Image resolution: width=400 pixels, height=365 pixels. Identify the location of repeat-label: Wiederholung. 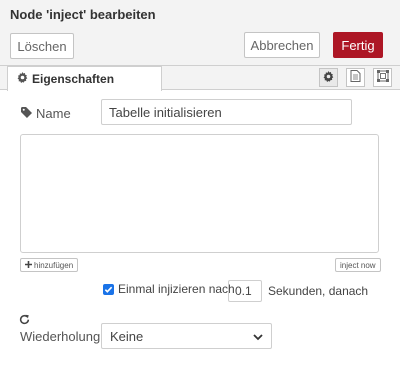
(60, 336).